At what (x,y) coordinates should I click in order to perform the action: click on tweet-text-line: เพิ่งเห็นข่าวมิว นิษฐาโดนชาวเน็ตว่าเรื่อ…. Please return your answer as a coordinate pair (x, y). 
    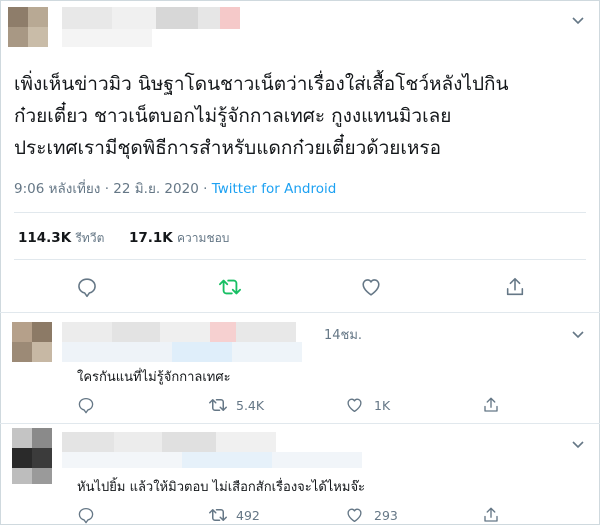
    Looking at the image, I should click on (261, 84).